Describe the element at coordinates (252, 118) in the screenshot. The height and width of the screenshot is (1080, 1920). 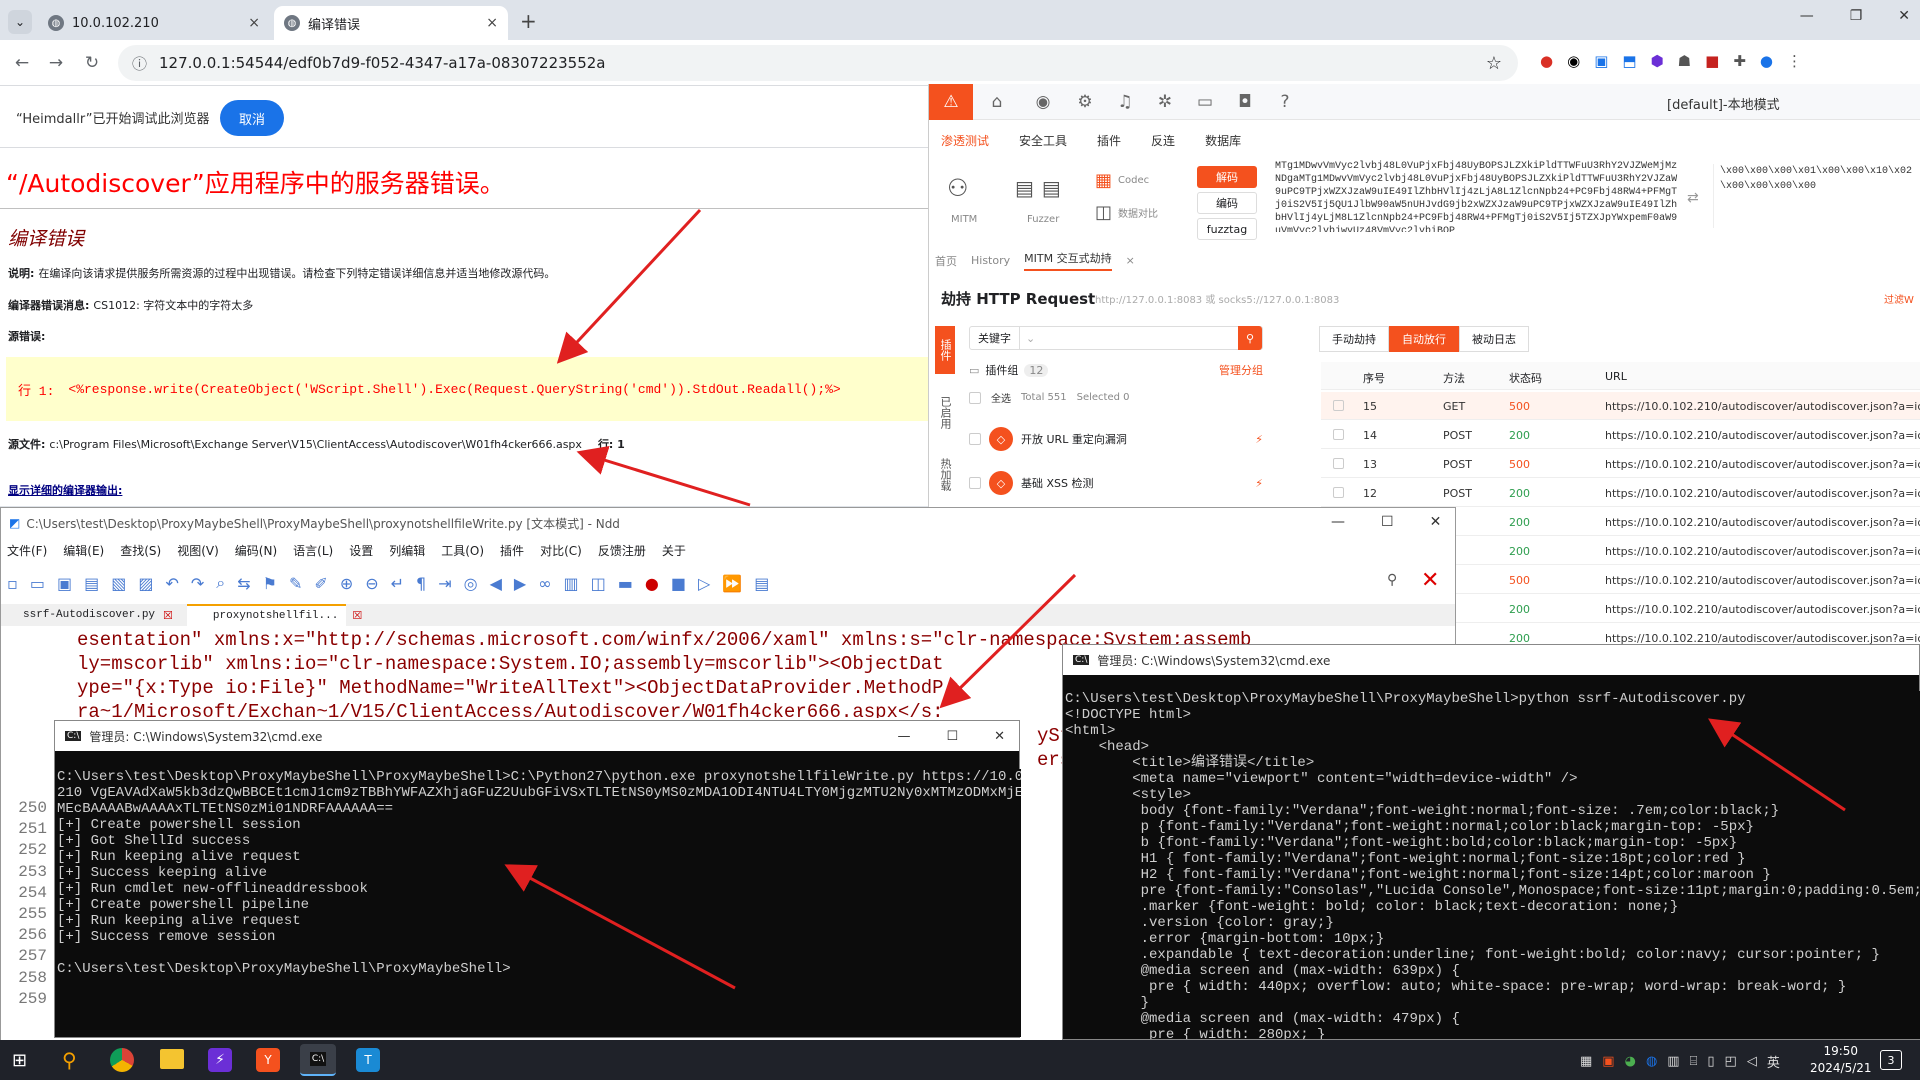
I see `cancel-debug-button: 取消` at that location.